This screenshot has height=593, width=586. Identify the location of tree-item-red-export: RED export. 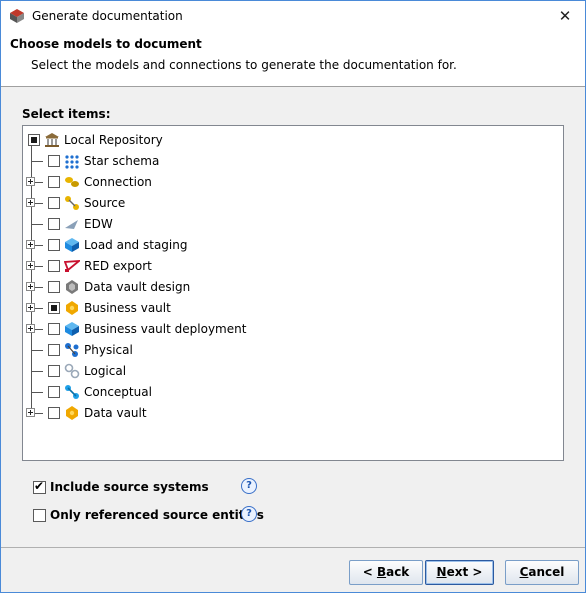
(293, 266).